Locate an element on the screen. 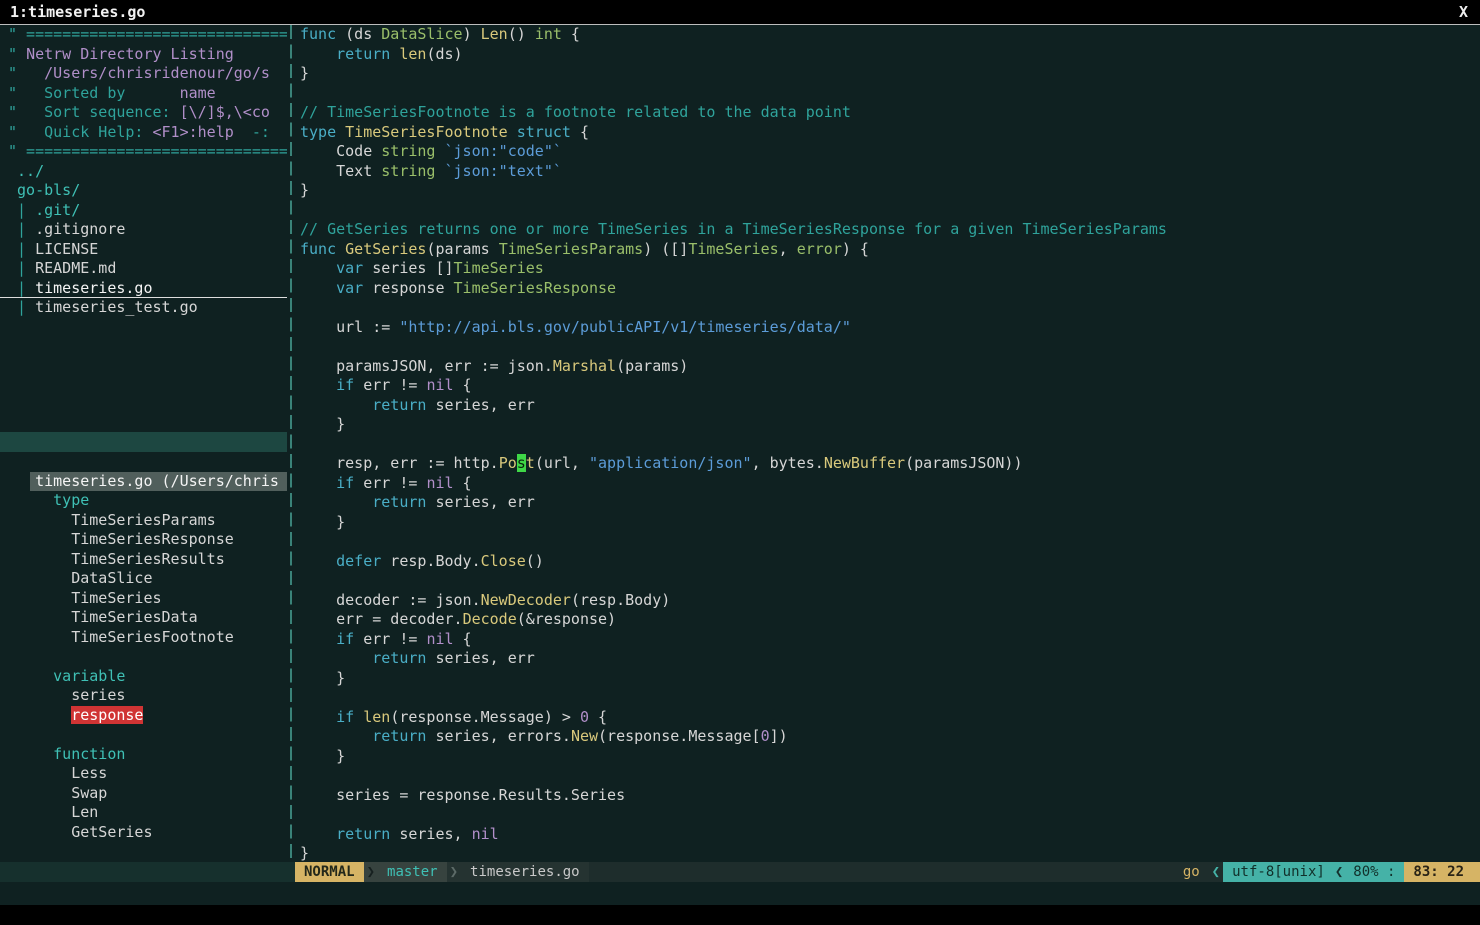  tagbar-line: Less is located at coordinates (143, 774).